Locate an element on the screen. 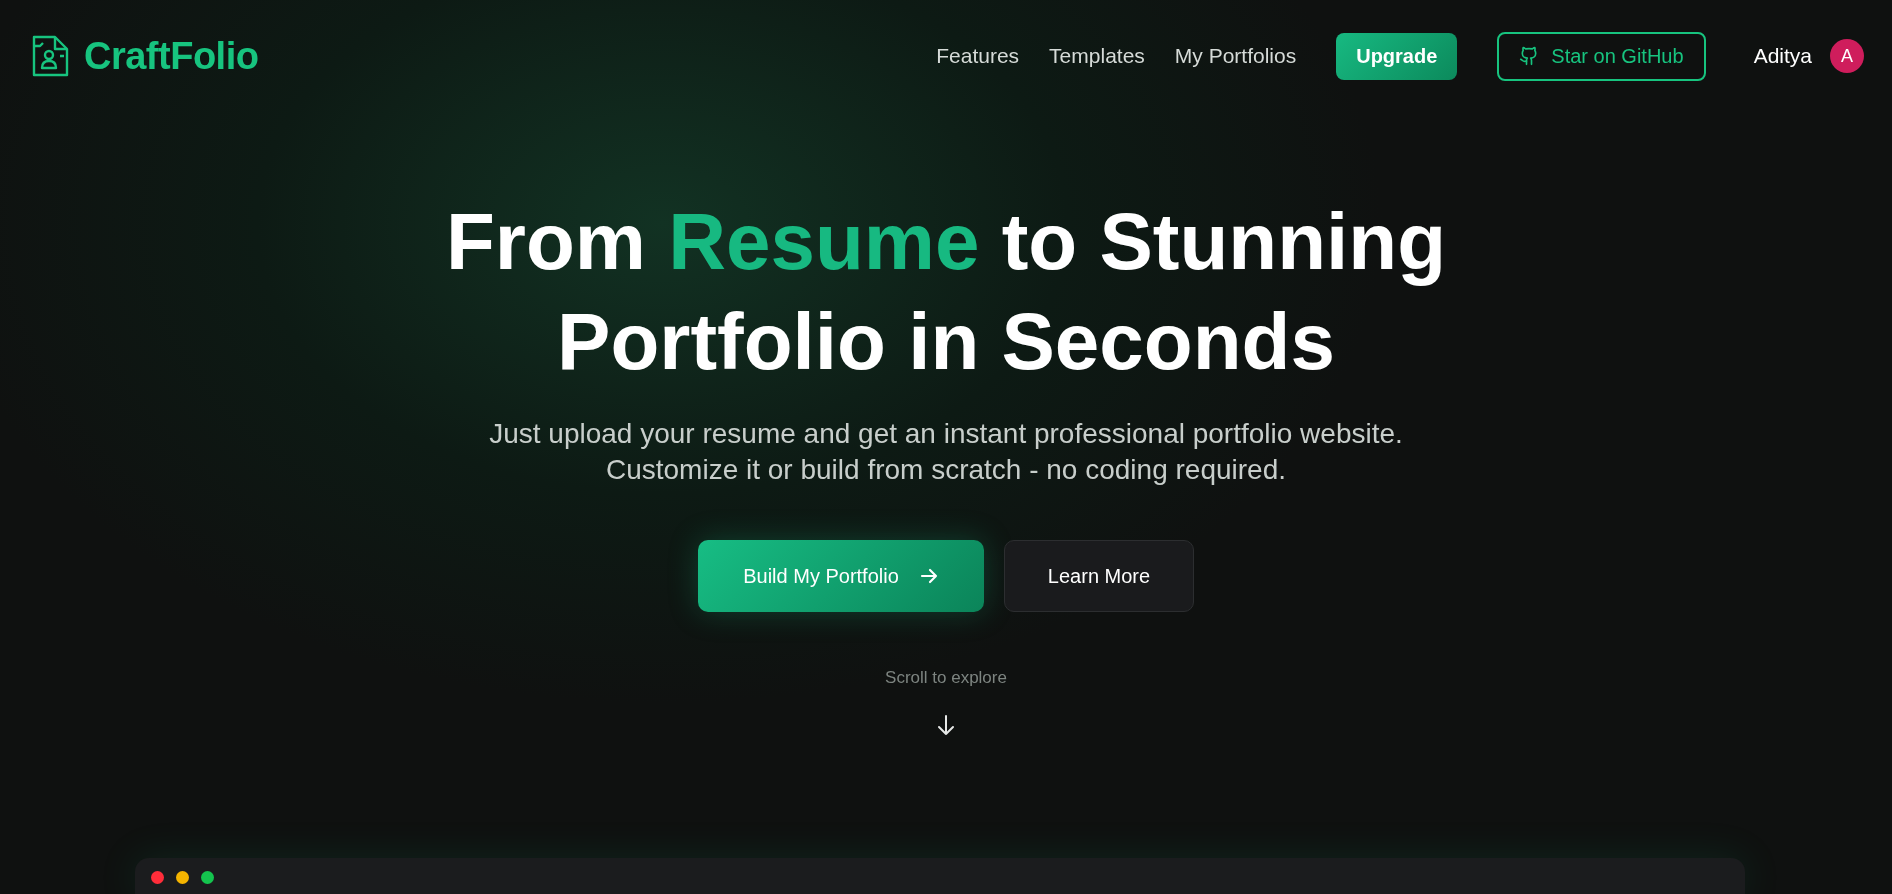  brand-name: CraftFolio is located at coordinates (171, 56).